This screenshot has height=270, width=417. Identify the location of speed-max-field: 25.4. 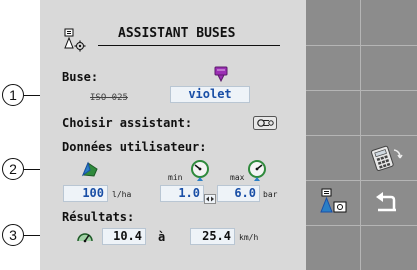
(212, 236).